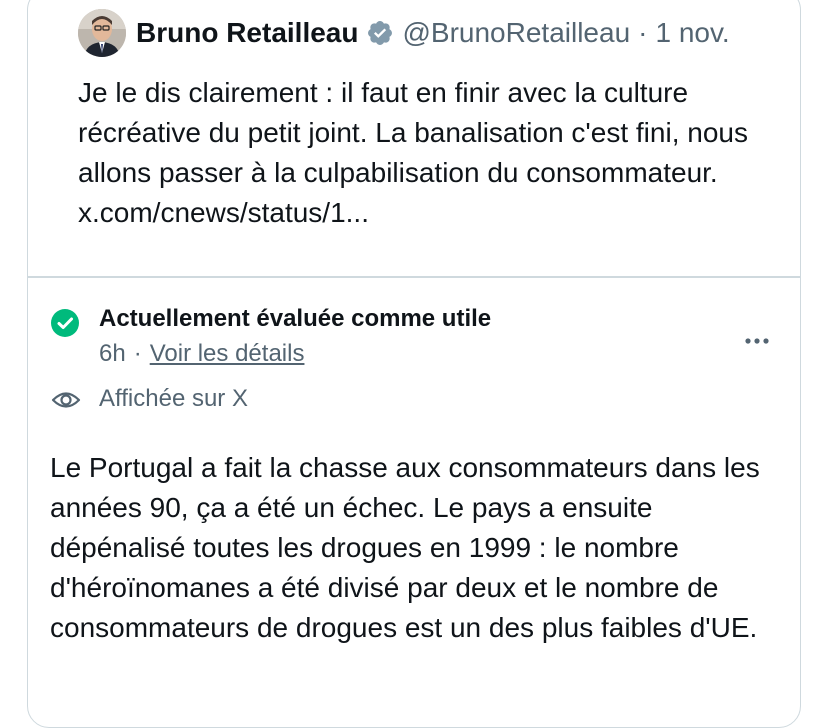  I want to click on note-meta: 6h · Voir les détails, so click(201, 354).